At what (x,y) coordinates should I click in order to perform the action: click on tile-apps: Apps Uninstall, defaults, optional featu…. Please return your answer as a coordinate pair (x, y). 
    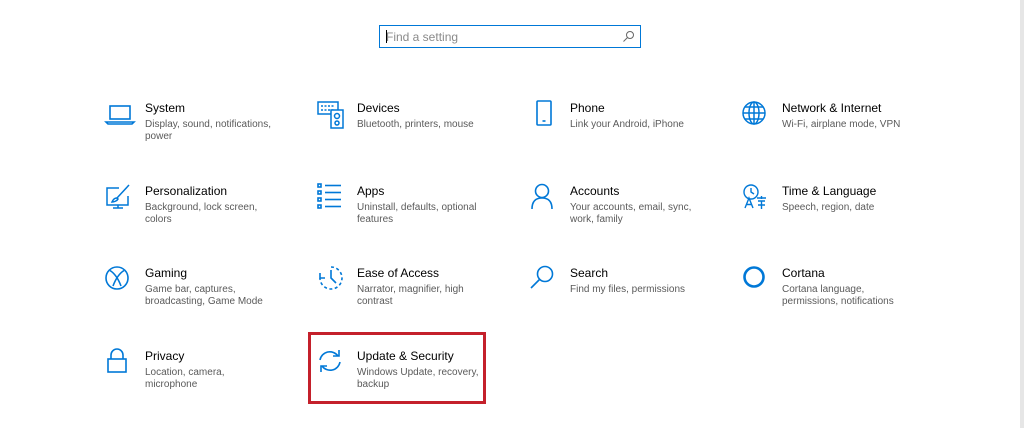
    Looking at the image, I should click on (417, 214).